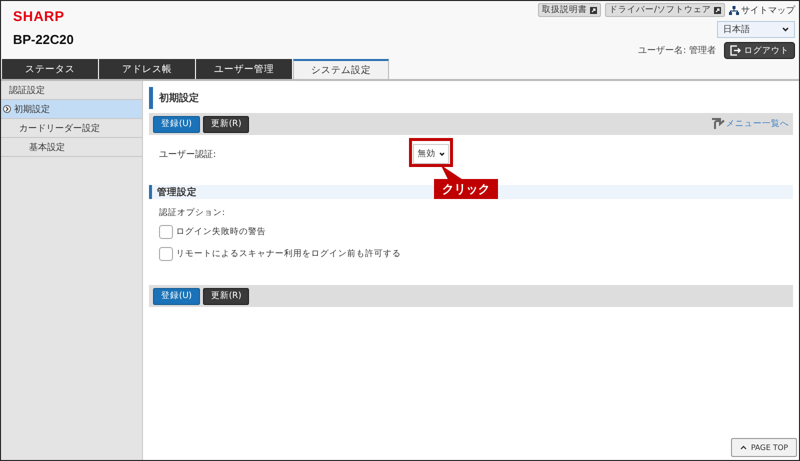  Describe the element at coordinates (188, 154) in the screenshot. I see `field-label: ユーザー認証:` at that location.